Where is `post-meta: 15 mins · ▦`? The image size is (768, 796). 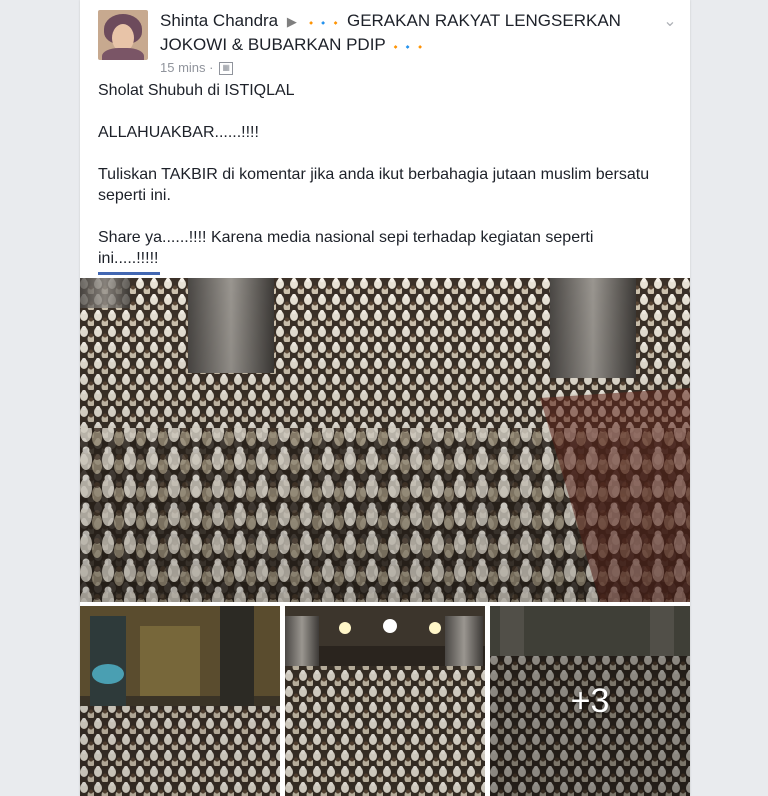
post-meta: 15 mins · ▦ is located at coordinates (197, 68).